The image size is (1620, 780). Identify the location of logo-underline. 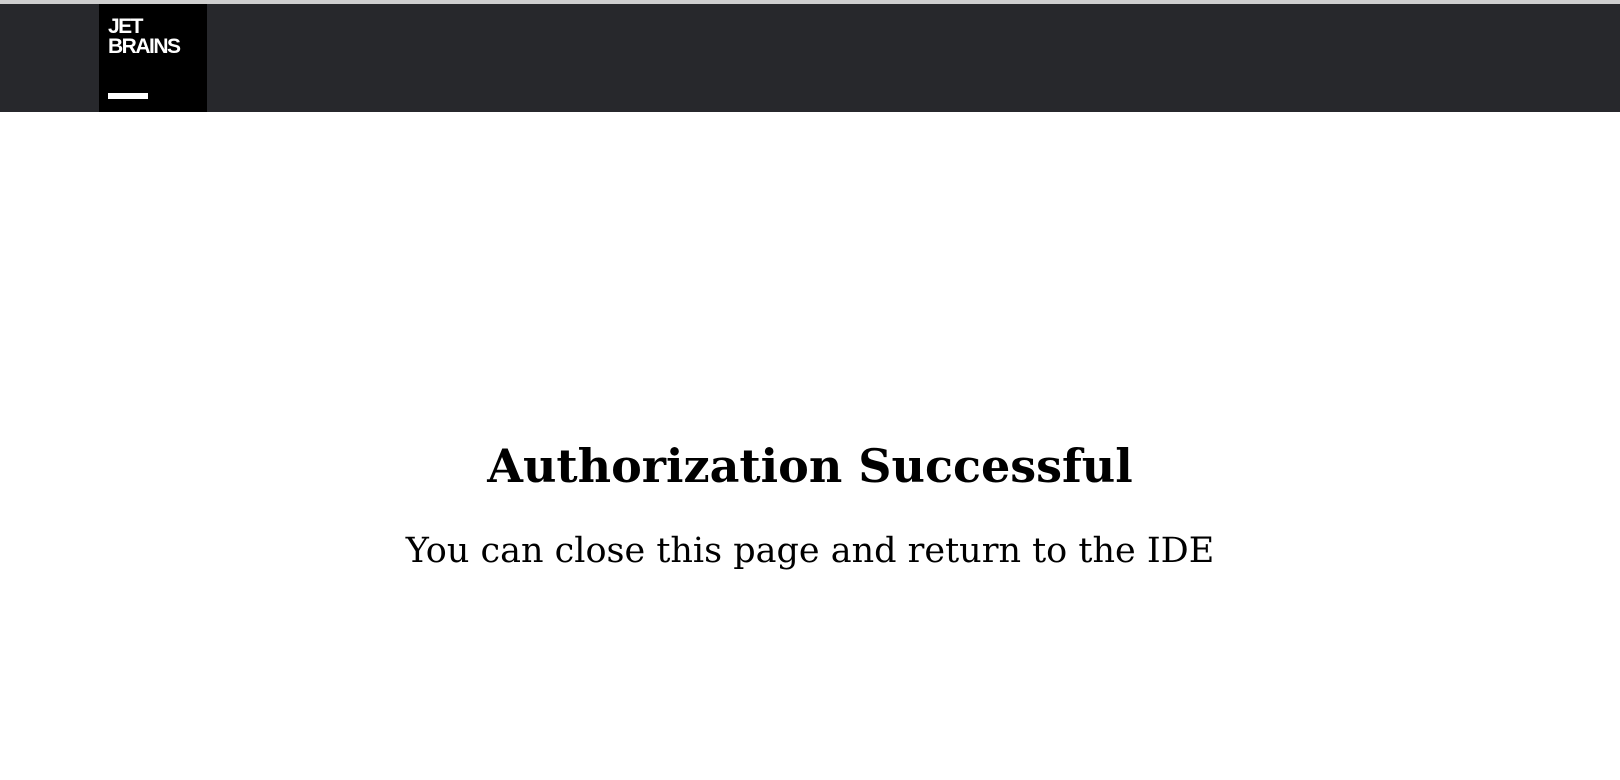
(128, 96).